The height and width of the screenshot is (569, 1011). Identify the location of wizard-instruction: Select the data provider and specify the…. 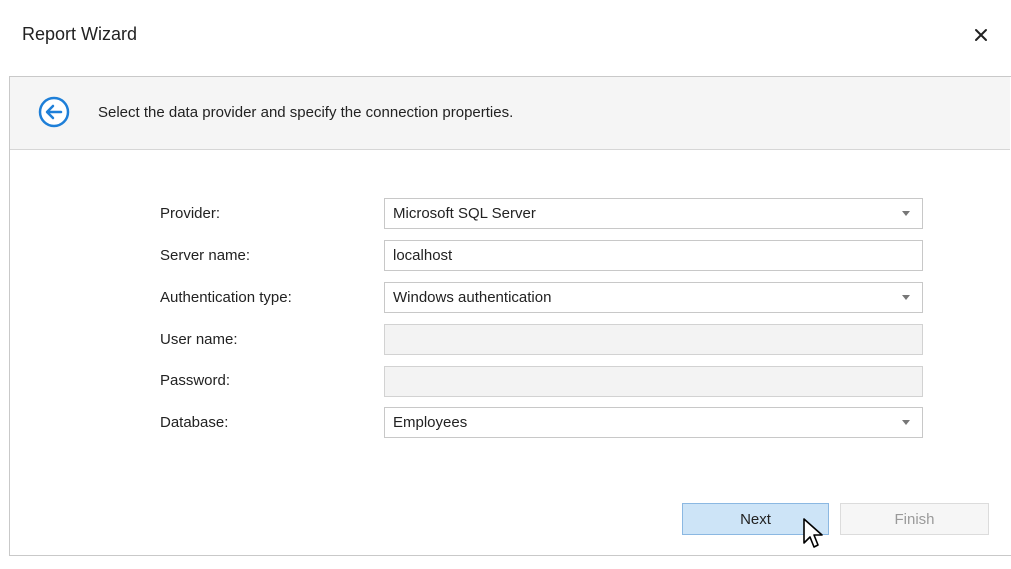
(306, 112).